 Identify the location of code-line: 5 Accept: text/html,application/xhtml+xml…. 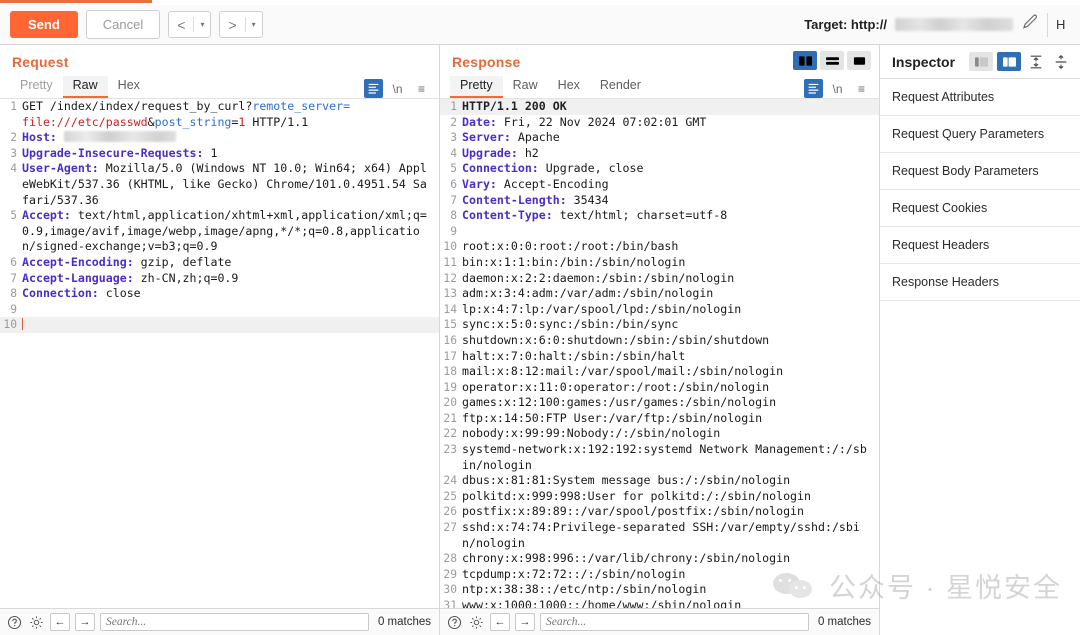
(219, 231).